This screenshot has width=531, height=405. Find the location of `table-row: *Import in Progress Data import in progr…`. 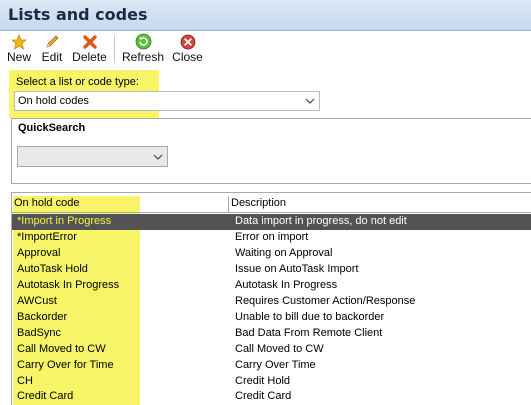

table-row: *Import in Progress Data import in progr… is located at coordinates (271, 222).